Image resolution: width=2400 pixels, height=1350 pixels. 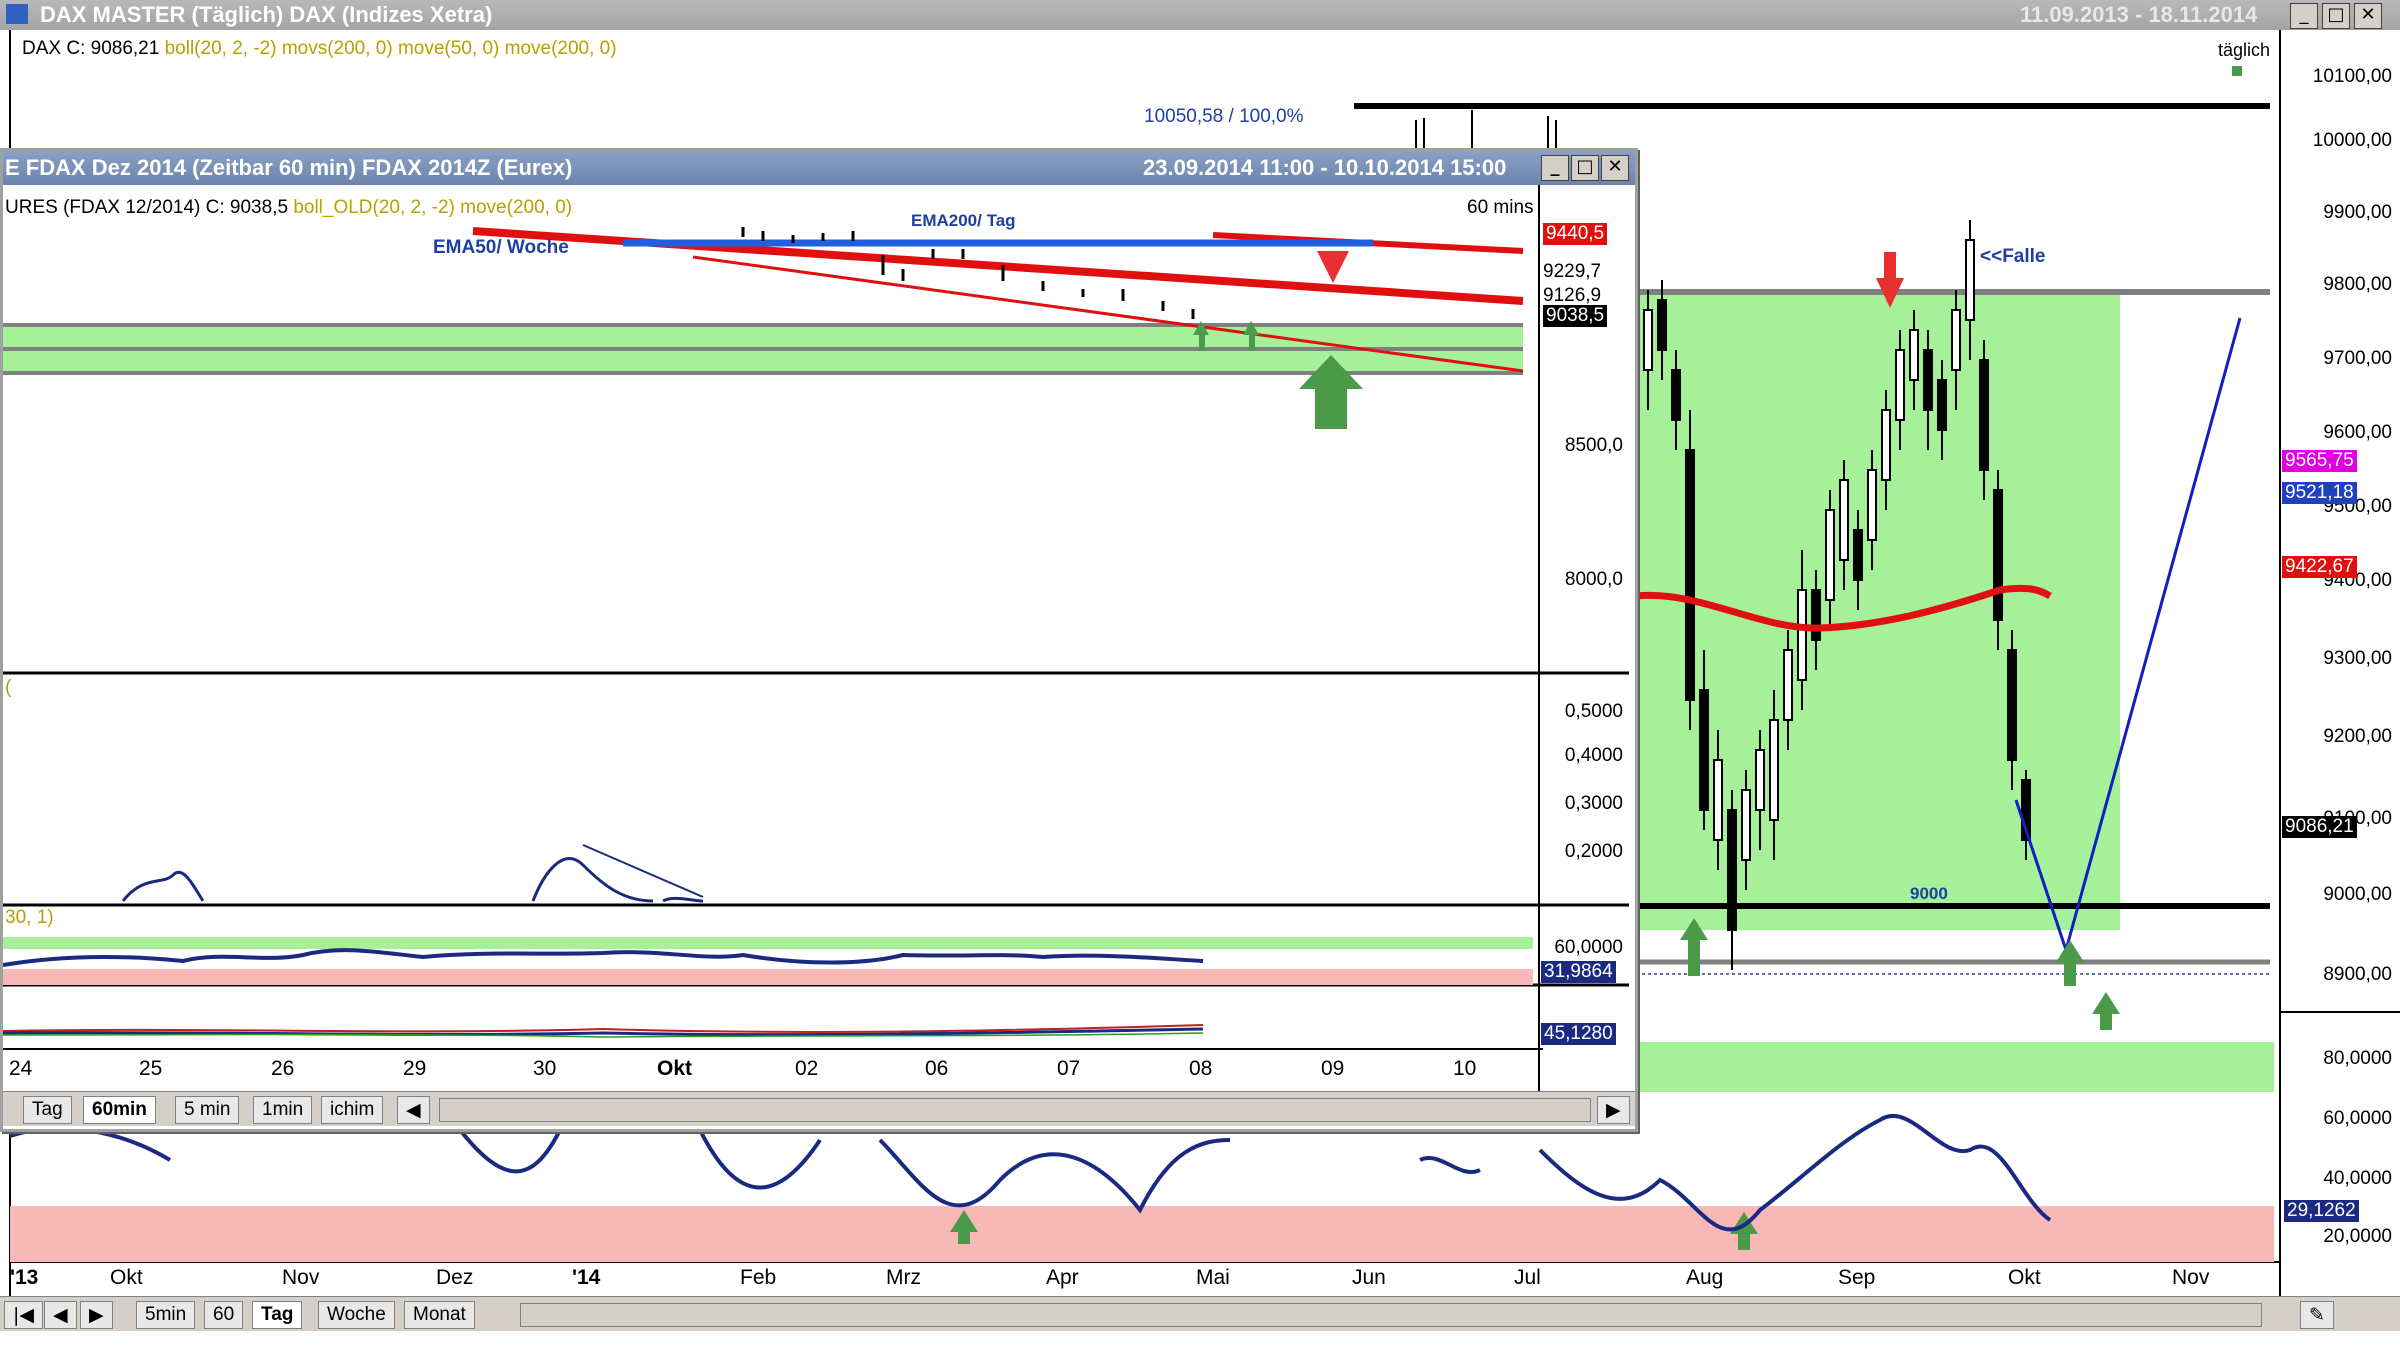 What do you see at coordinates (1572, 295) in the screenshot?
I see `inner-price-tag-lower: 9126,9` at bounding box center [1572, 295].